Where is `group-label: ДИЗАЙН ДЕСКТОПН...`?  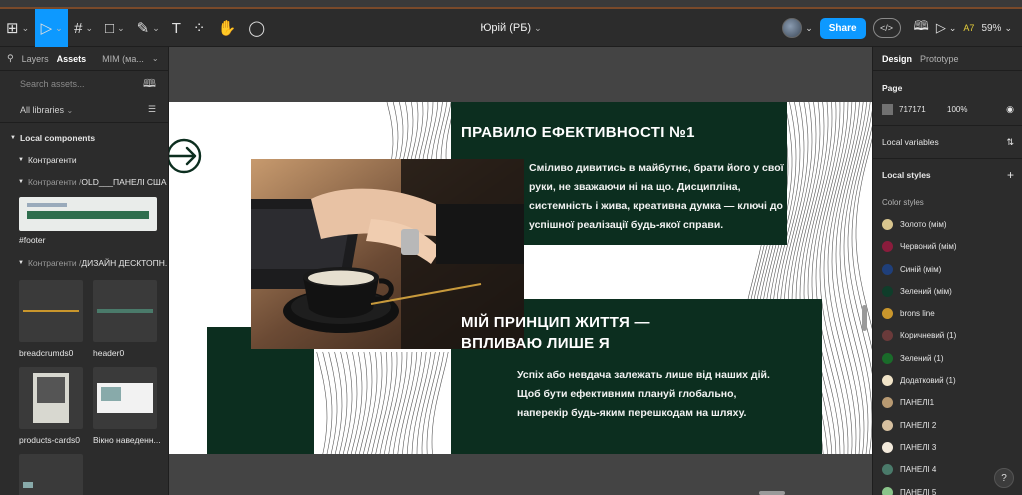
group-label: ДИЗАЙН ДЕСКТОПН... is located at coordinates (125, 263).